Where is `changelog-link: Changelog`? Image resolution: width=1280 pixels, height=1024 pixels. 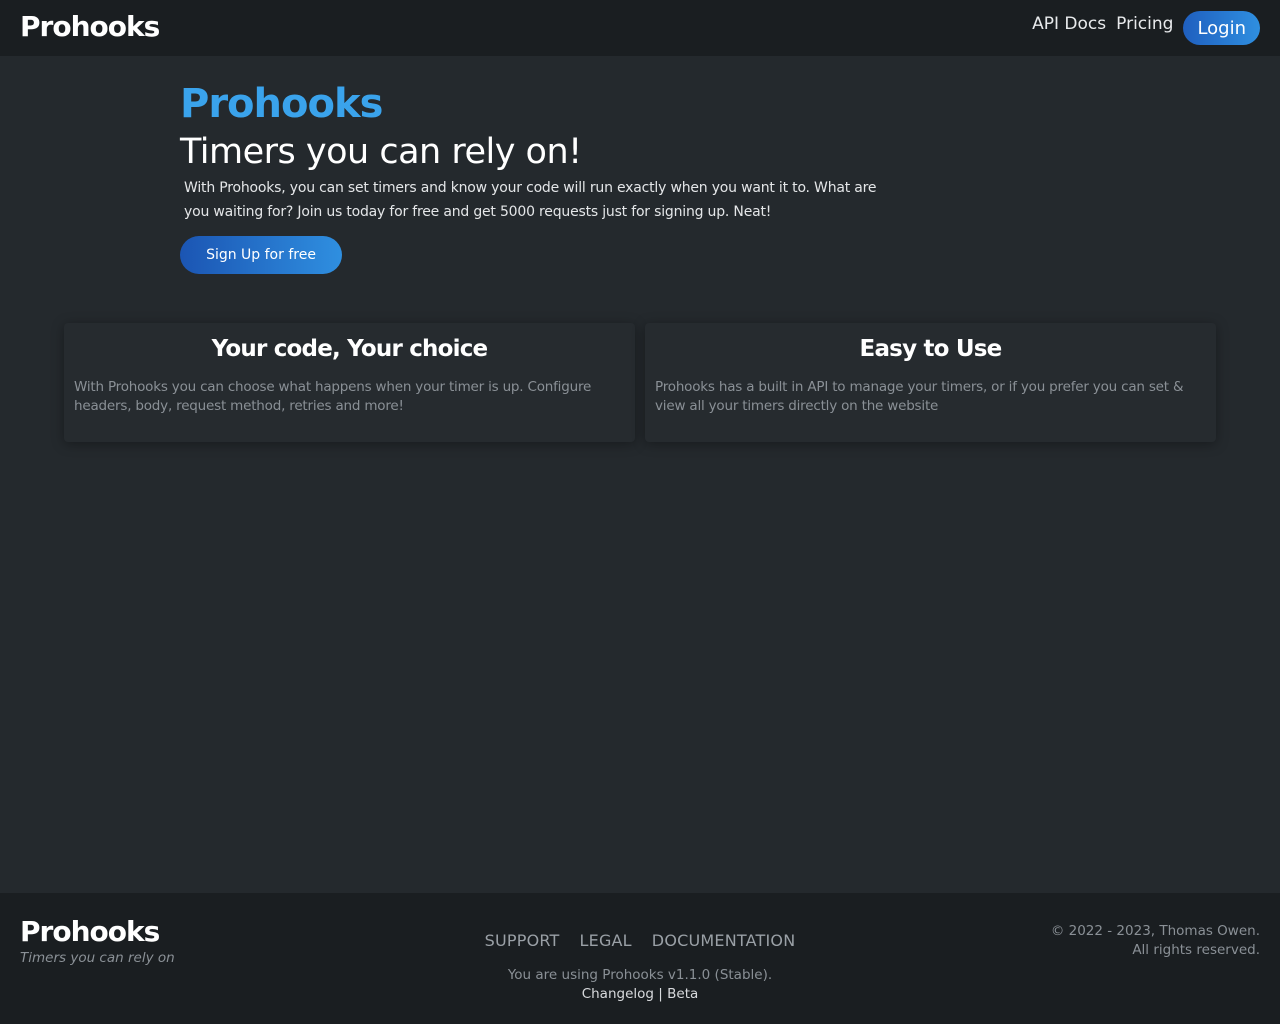 changelog-link: Changelog is located at coordinates (618, 994).